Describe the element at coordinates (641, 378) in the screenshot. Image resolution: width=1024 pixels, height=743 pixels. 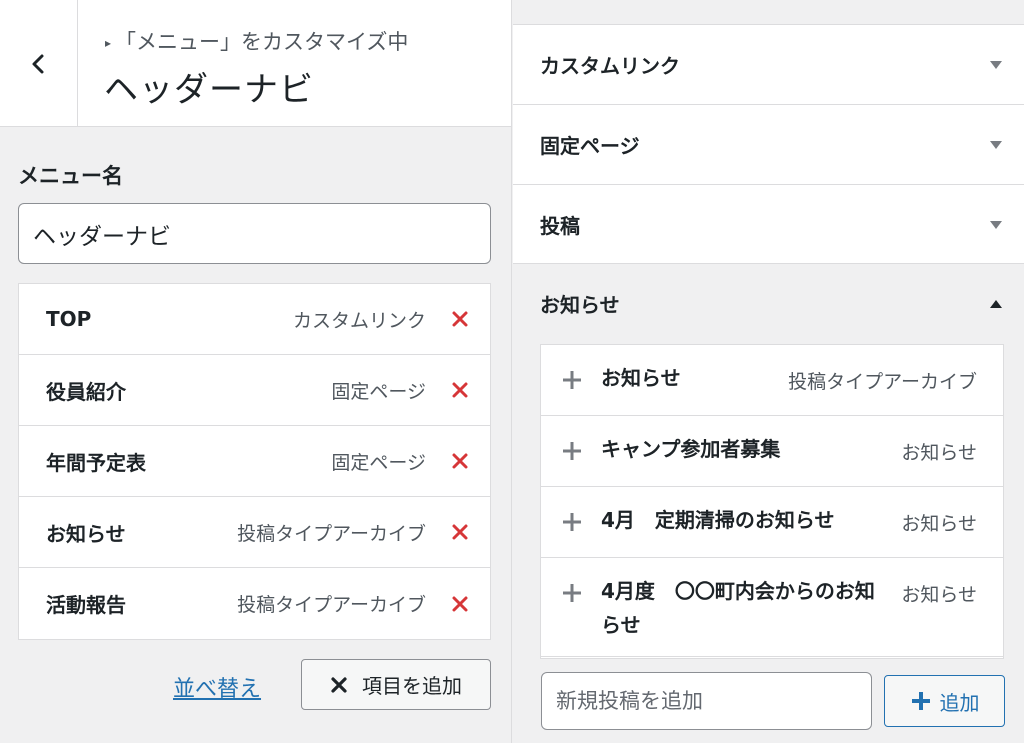
I see `item-title: お知らせ` at that location.